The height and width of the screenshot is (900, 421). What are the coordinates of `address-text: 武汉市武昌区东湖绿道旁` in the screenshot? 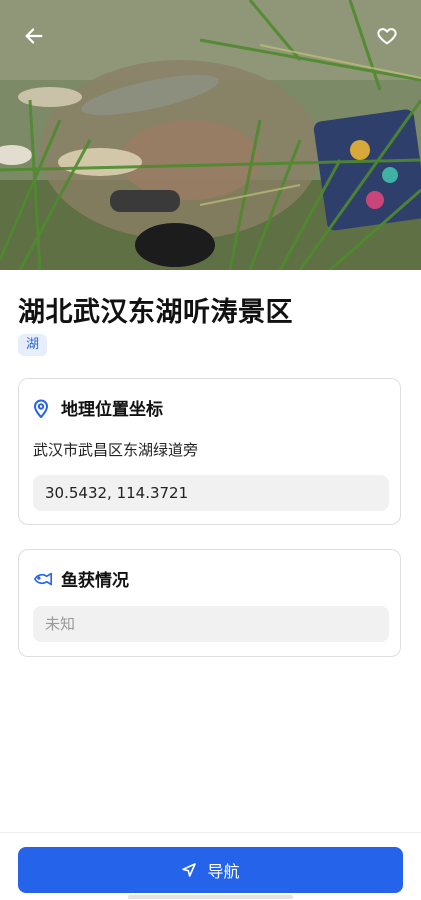 It's located at (116, 450).